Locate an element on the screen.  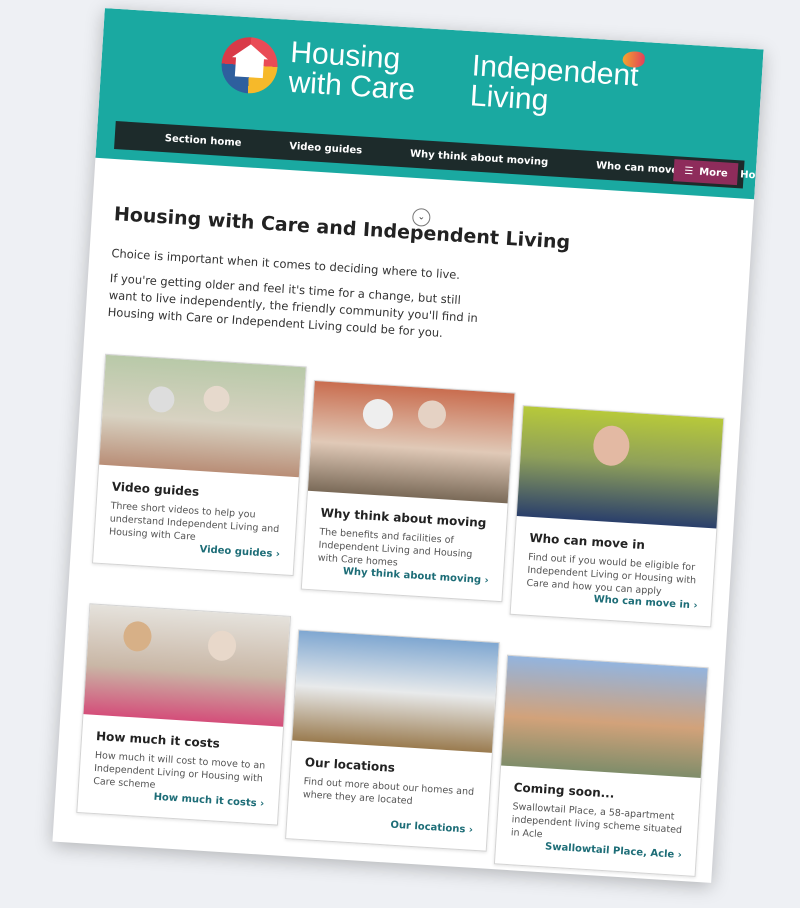
nav-why-think-about-moving: Why think about moving is located at coordinates (479, 158).